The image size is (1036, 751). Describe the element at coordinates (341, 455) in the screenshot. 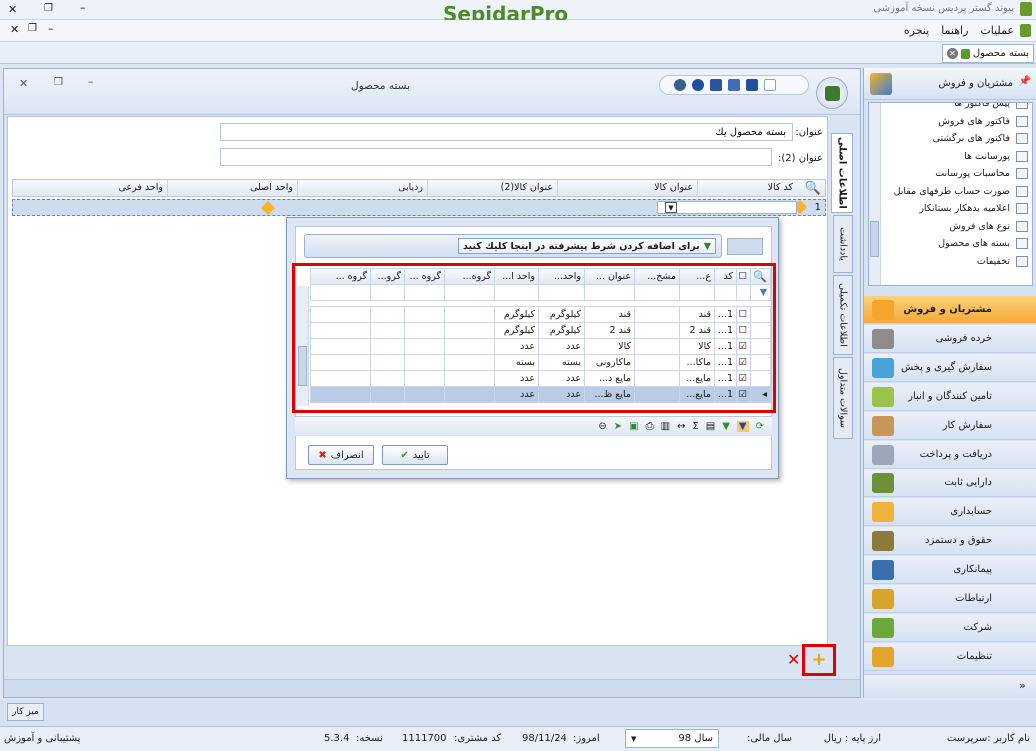

I see `cancel-button: ✖ انصراف` at that location.